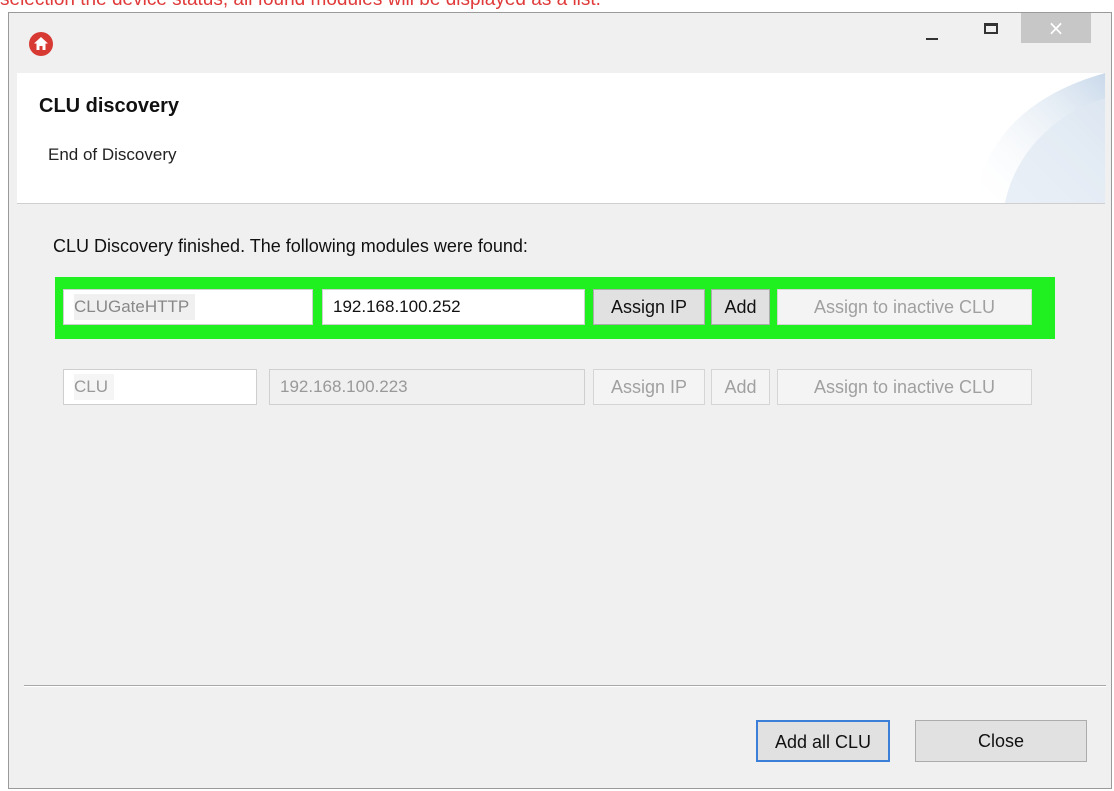 This screenshot has height=791, width=1114. Describe the element at coordinates (560, 43) in the screenshot. I see `title-bar: ×` at that location.